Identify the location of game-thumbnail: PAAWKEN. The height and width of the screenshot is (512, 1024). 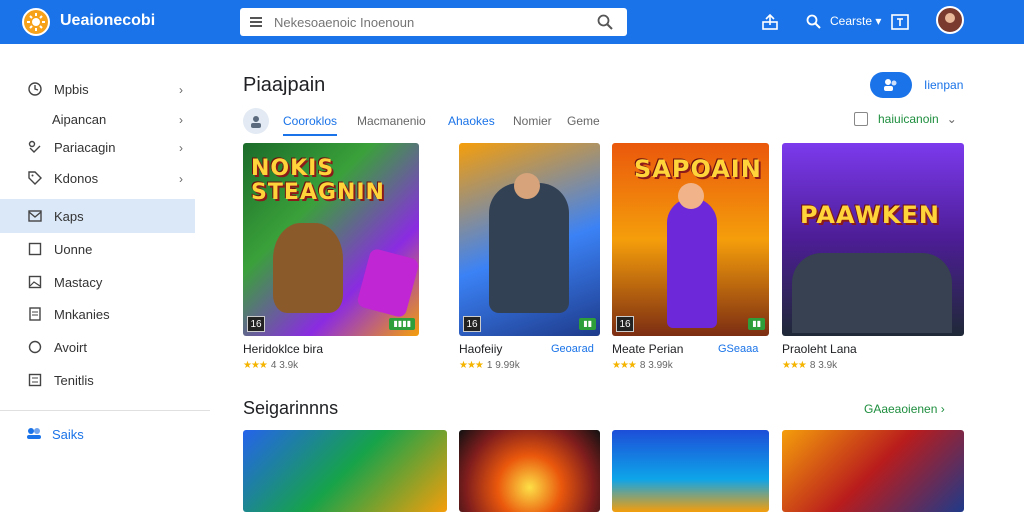
(873, 239).